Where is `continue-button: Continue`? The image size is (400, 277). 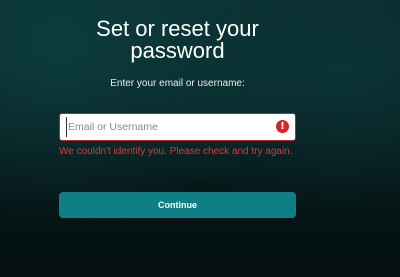
continue-button: Continue is located at coordinates (177, 205).